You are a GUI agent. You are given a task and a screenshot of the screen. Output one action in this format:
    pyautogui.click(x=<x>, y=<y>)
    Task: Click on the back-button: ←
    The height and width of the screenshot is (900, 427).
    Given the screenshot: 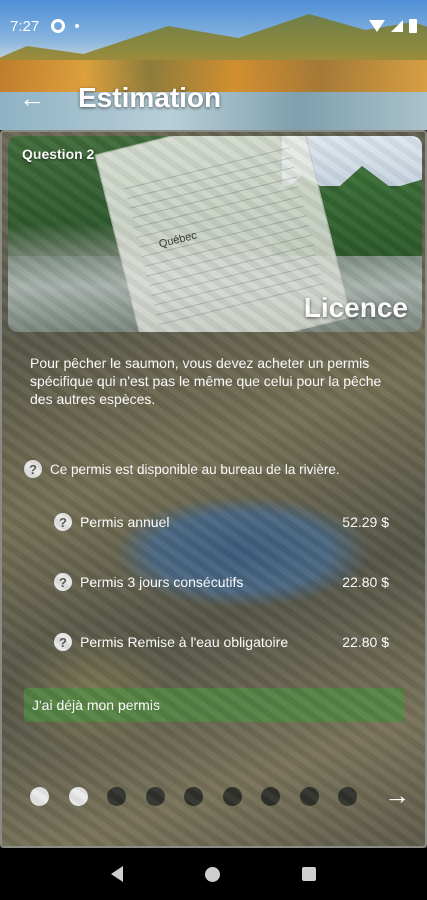 What is the action you would take?
    pyautogui.click(x=32, y=98)
    